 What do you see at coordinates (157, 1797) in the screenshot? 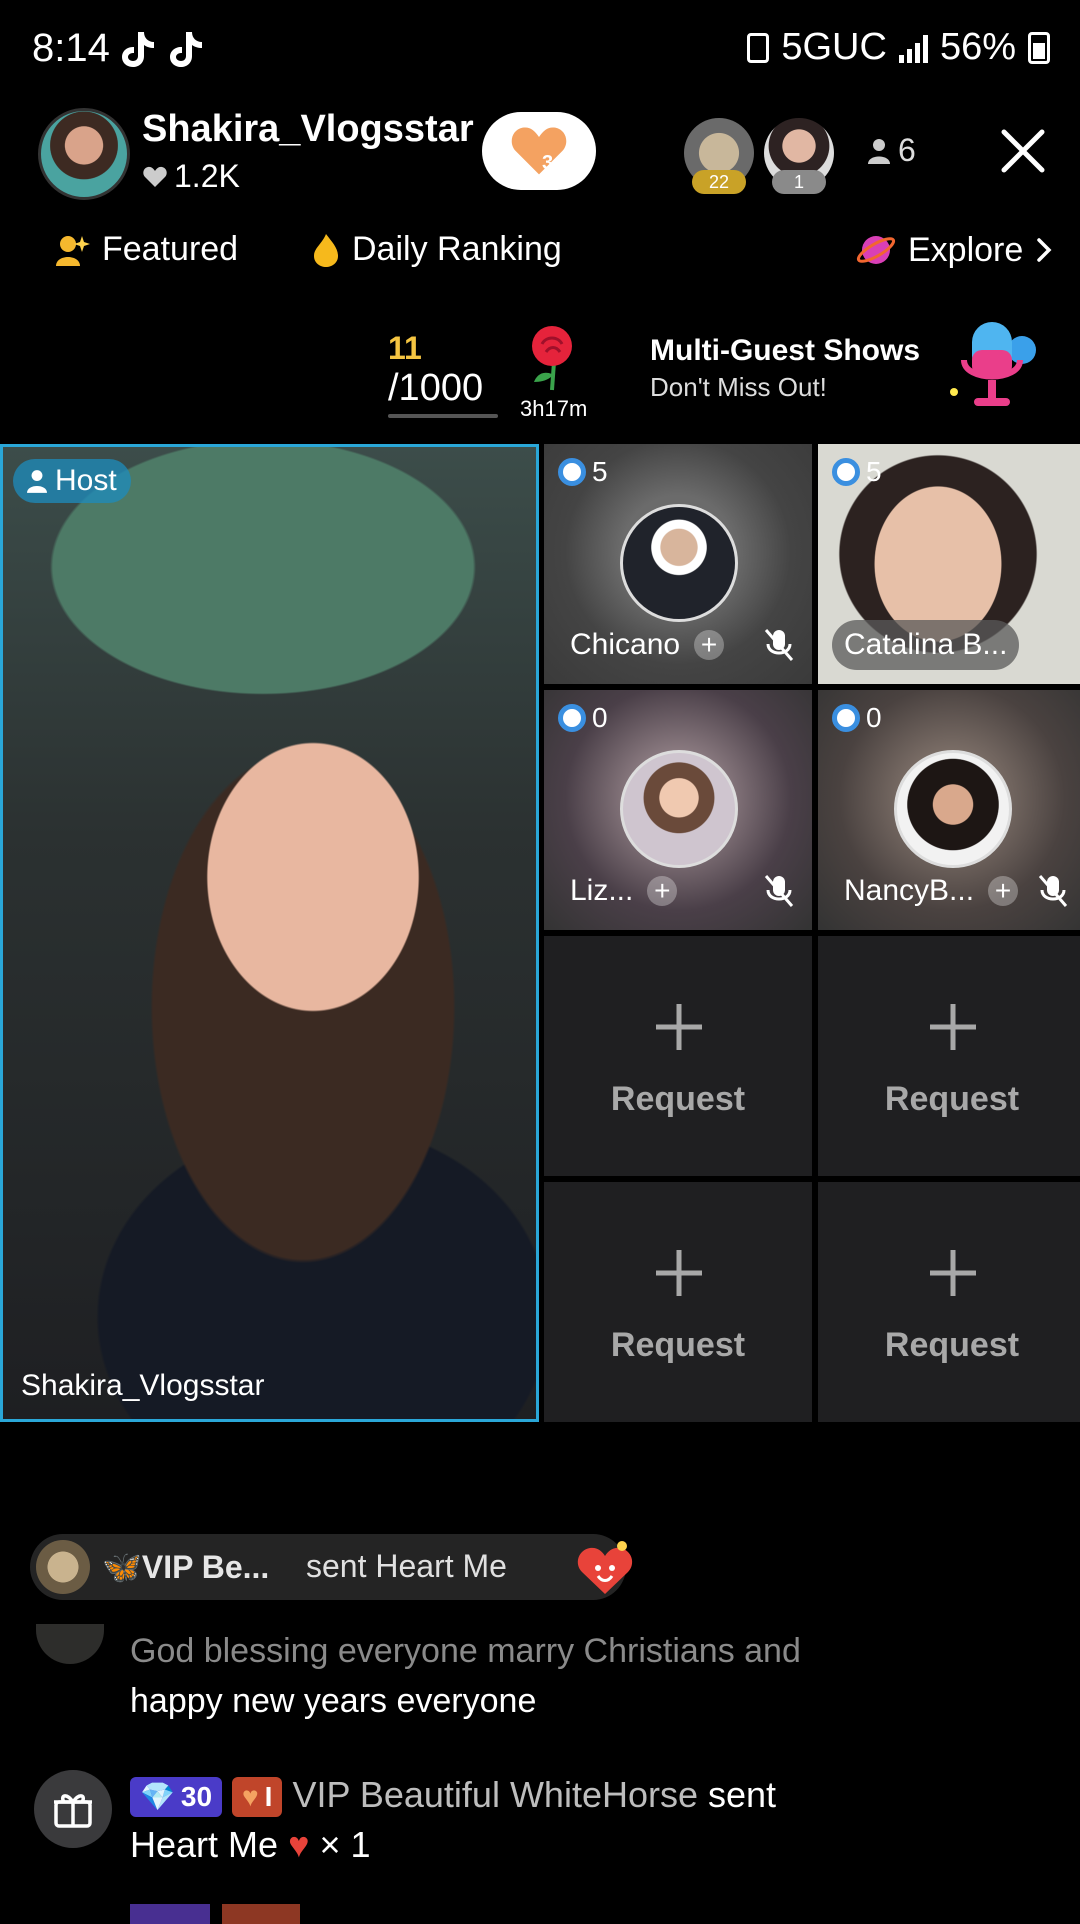
I see `diamond-icon: 💎` at bounding box center [157, 1797].